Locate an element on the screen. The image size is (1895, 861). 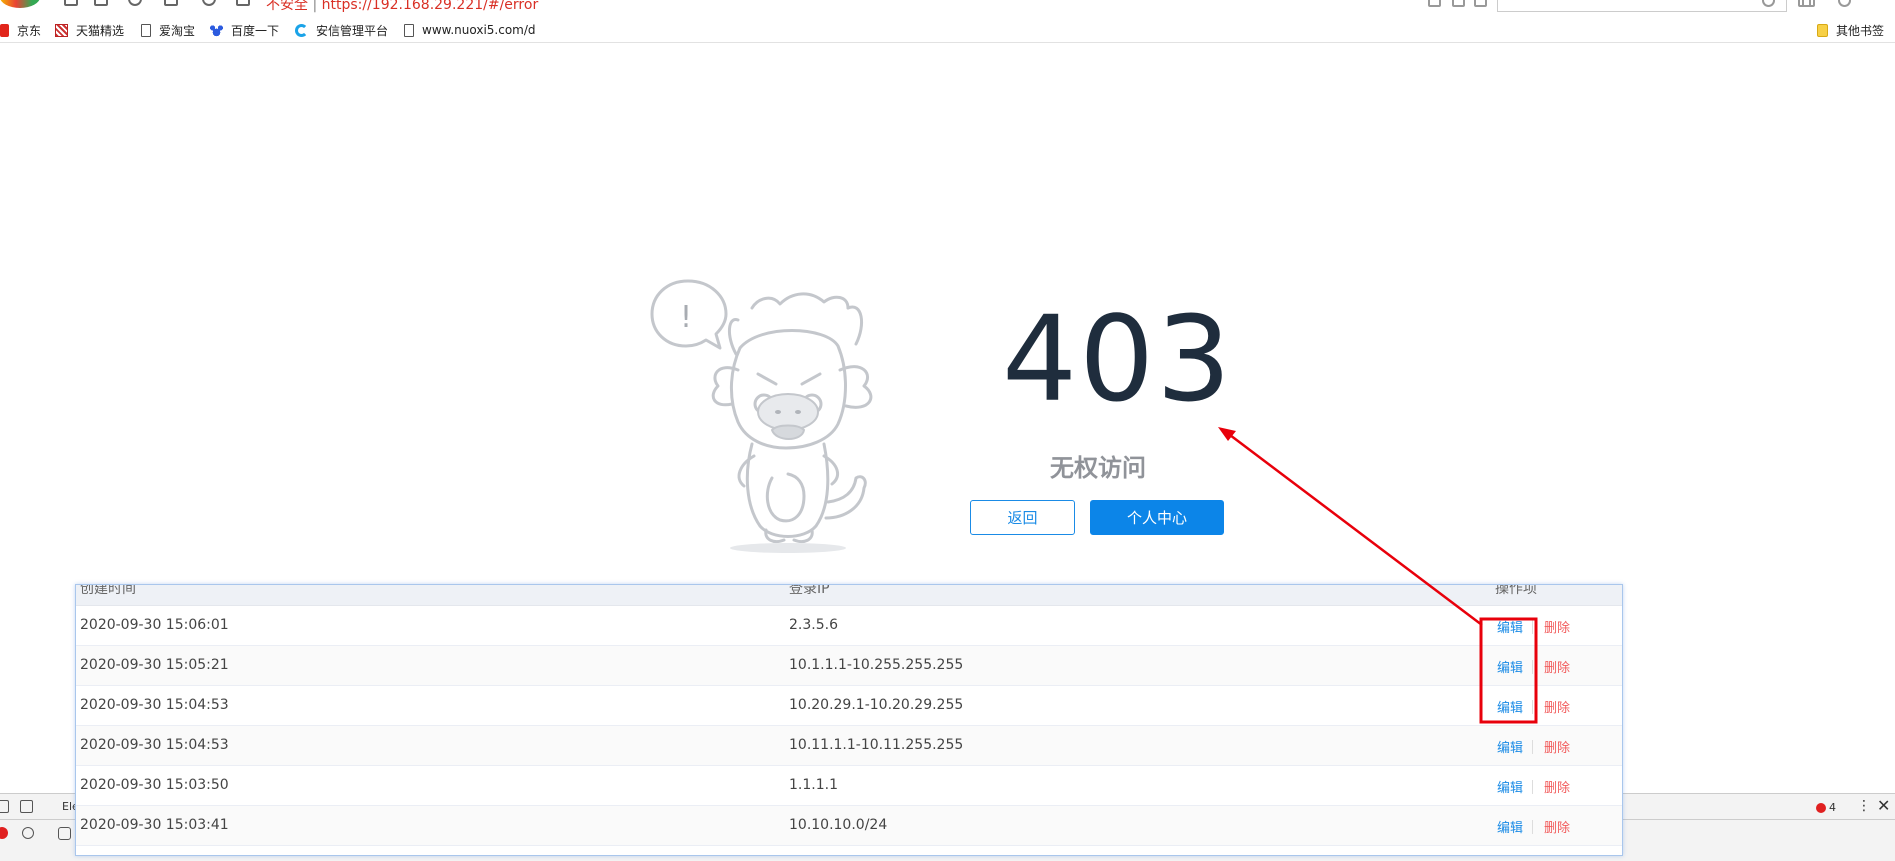
table-header: 创建时间 登录IP 操作项 is located at coordinates (849, 595).